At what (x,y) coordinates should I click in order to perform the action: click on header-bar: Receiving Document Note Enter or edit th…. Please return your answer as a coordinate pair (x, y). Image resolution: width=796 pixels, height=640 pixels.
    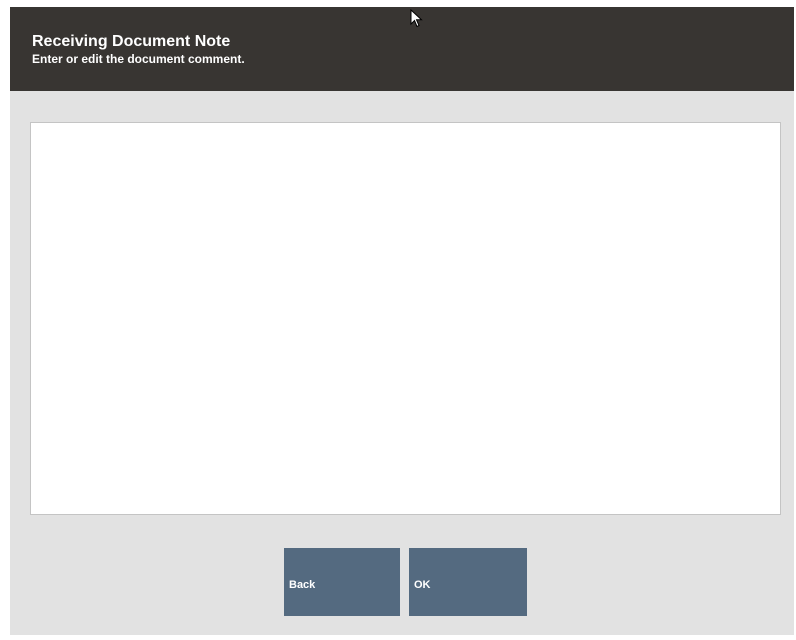
    Looking at the image, I should click on (402, 49).